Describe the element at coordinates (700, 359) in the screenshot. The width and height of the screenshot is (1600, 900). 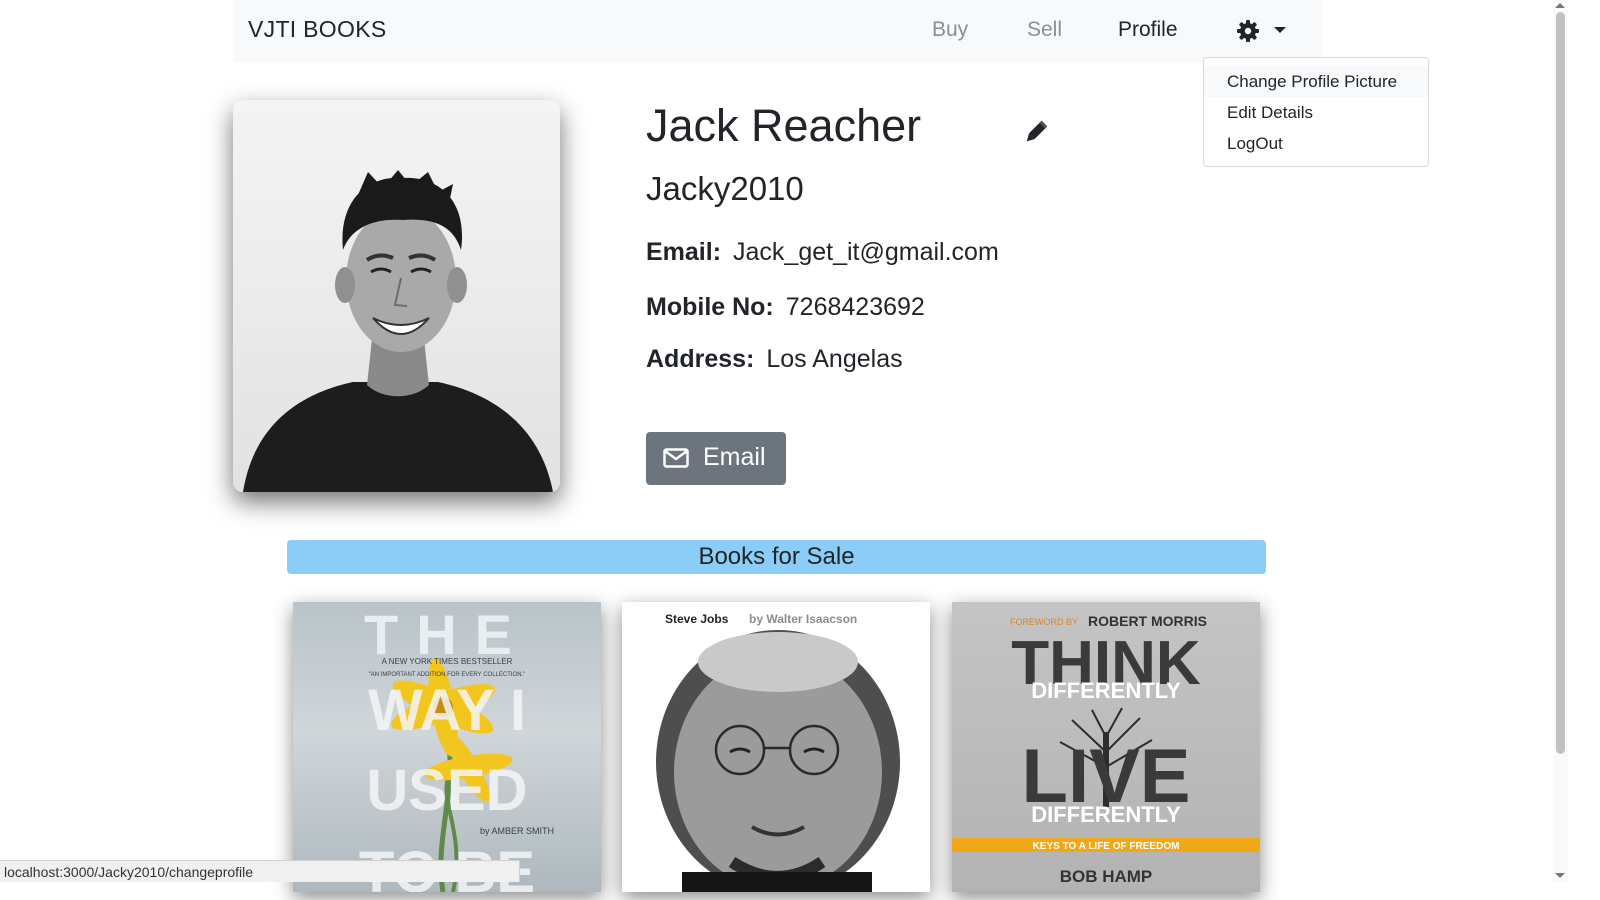
I see `address-label: Address:` at that location.